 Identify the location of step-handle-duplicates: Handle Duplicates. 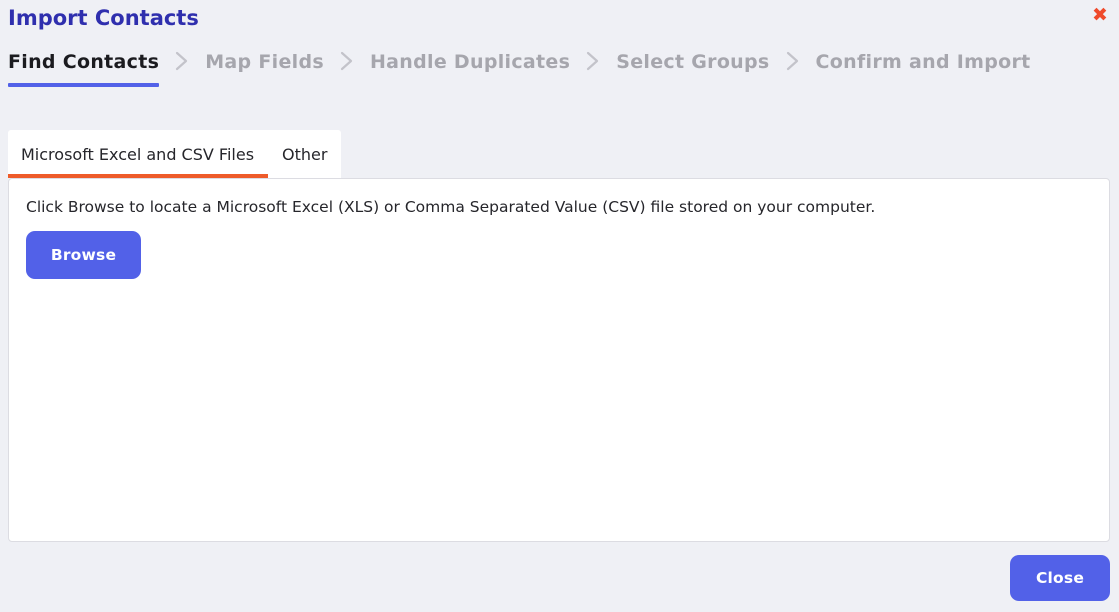
(470, 62).